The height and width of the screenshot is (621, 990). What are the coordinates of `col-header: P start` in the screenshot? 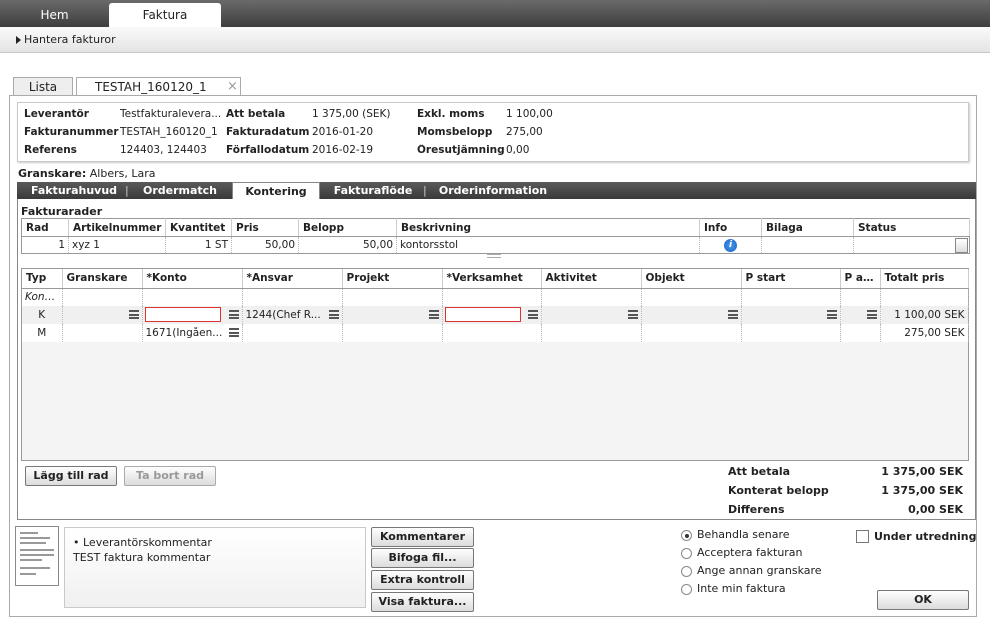 It's located at (791, 279).